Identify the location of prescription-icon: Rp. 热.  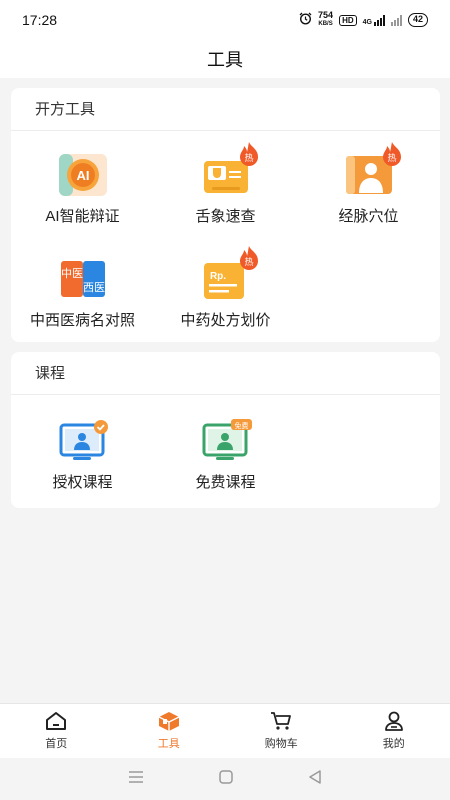
(229, 273).